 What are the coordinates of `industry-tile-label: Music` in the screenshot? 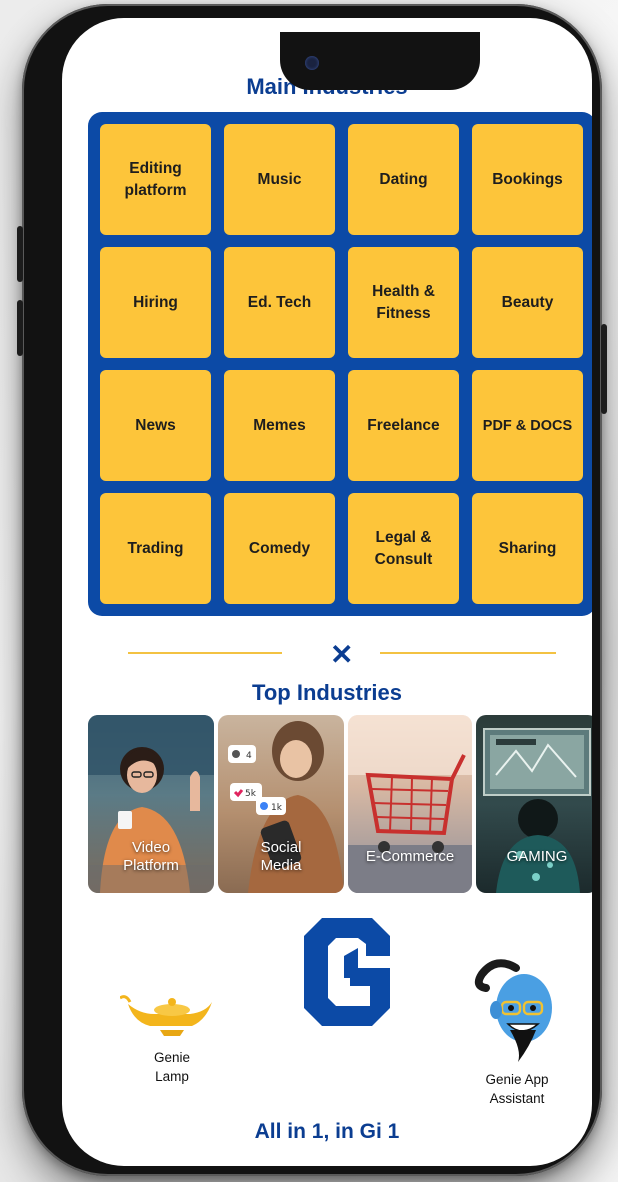 It's located at (279, 179).